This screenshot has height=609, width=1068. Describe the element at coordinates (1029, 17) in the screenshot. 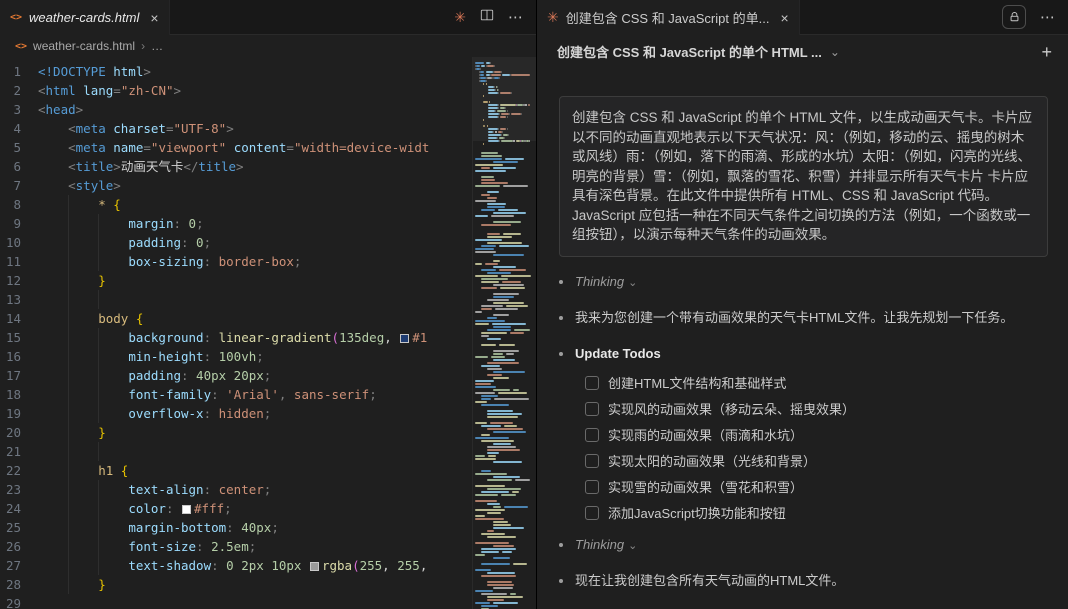

I see `panel-actions: ⋯` at that location.